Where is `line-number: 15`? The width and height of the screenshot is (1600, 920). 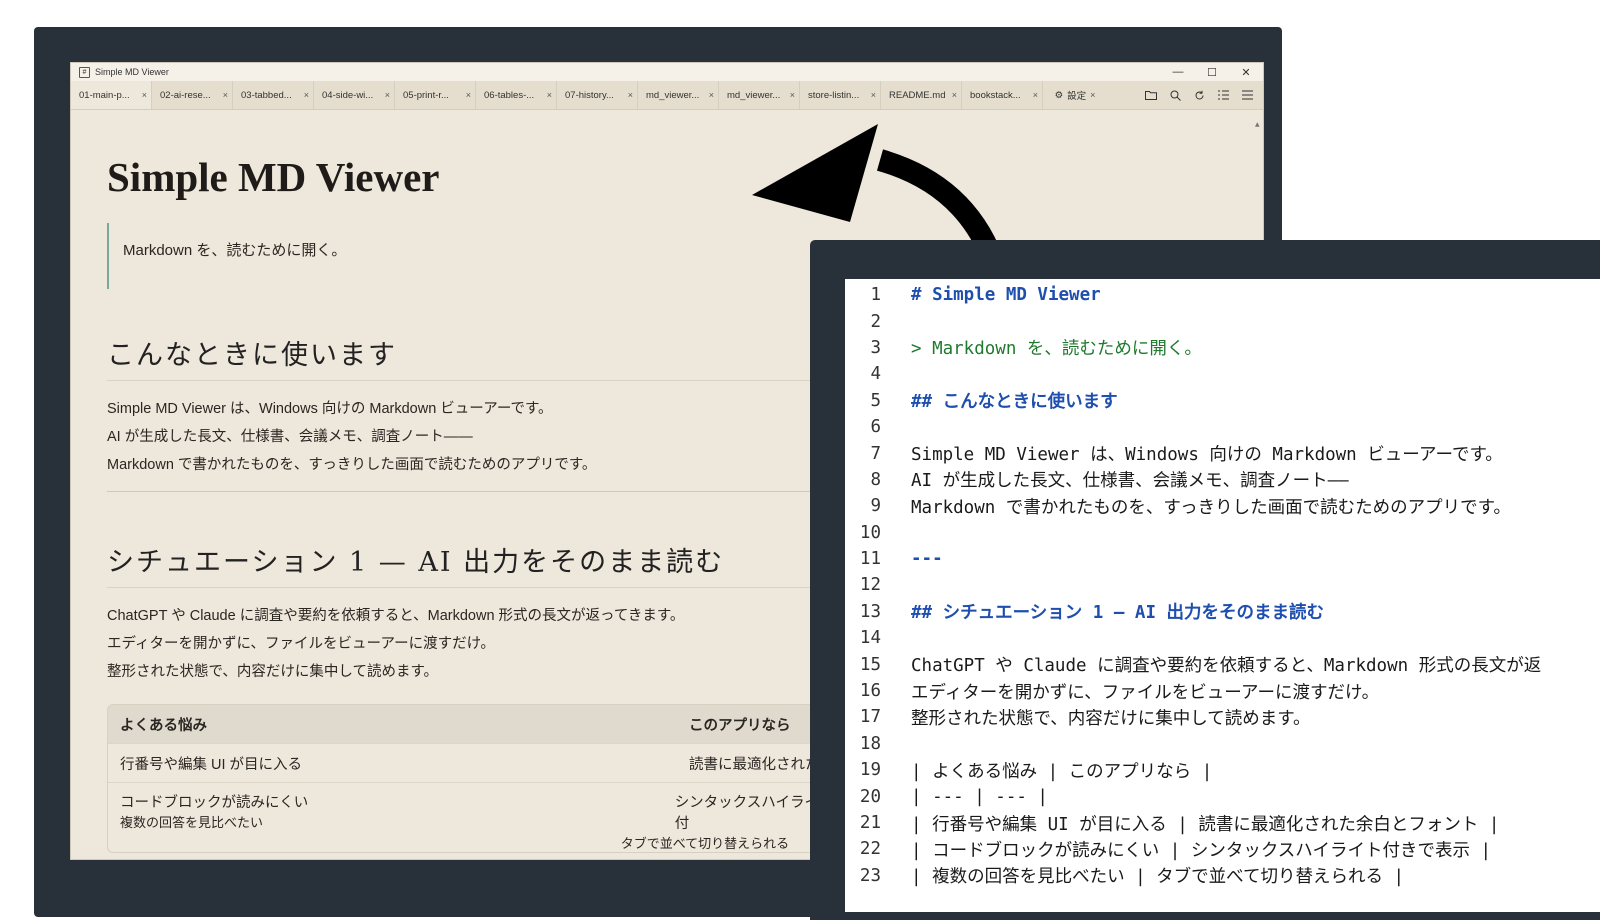 line-number: 15 is located at coordinates (870, 664).